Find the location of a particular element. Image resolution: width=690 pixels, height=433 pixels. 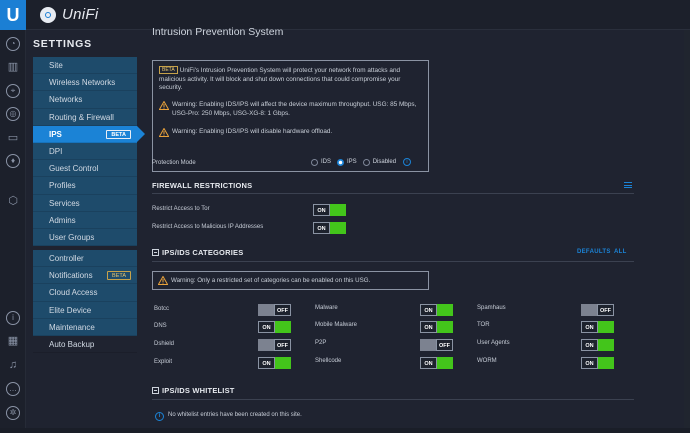

sidebar-item-profiles: Profiles is located at coordinates (85, 186).